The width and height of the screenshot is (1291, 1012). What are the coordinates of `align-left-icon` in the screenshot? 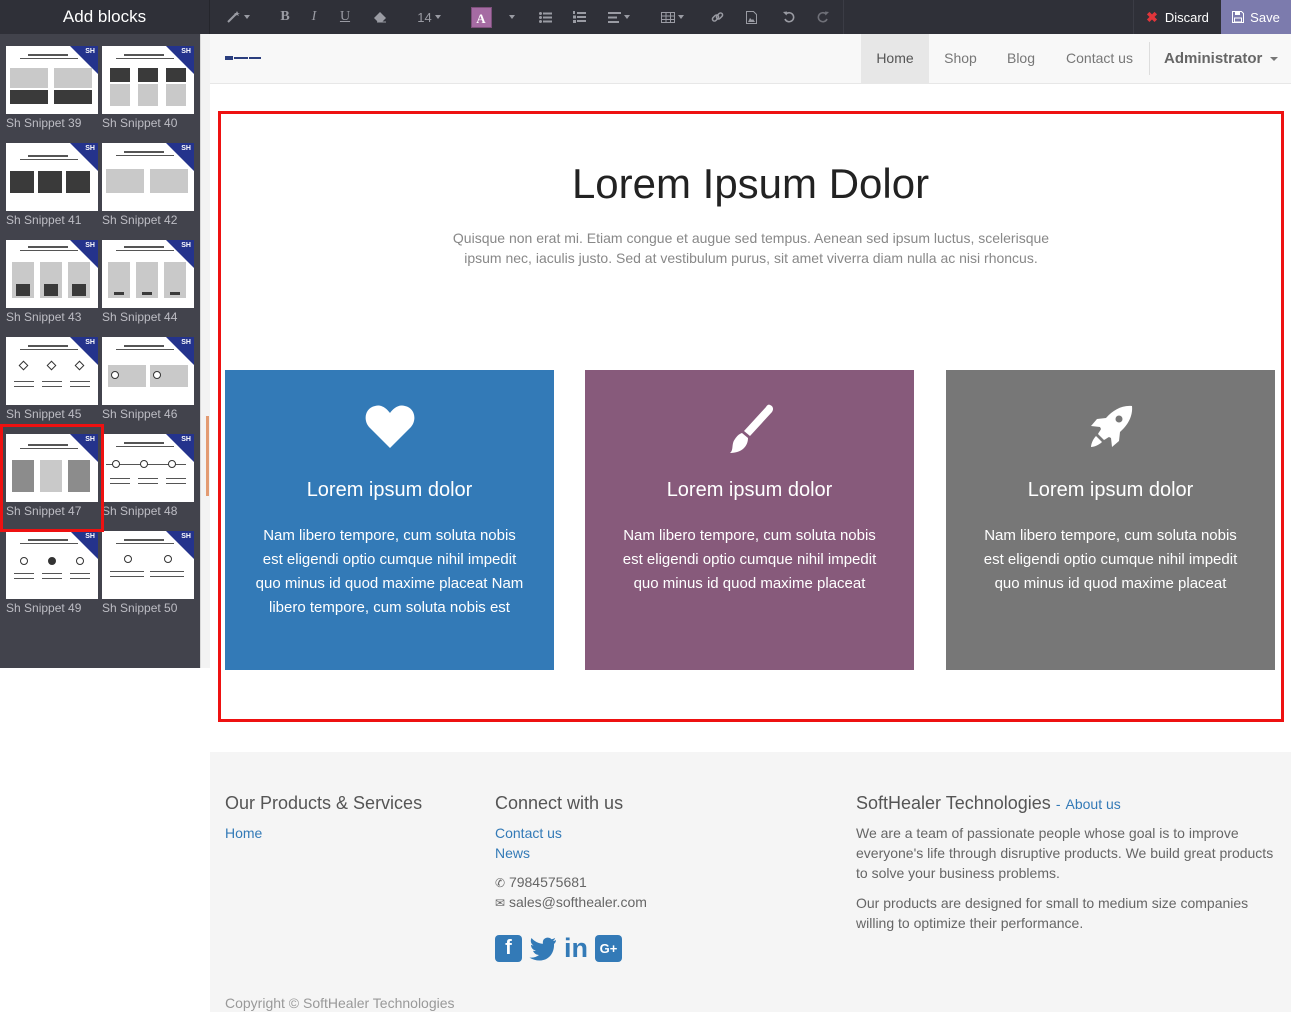 It's located at (614, 17).